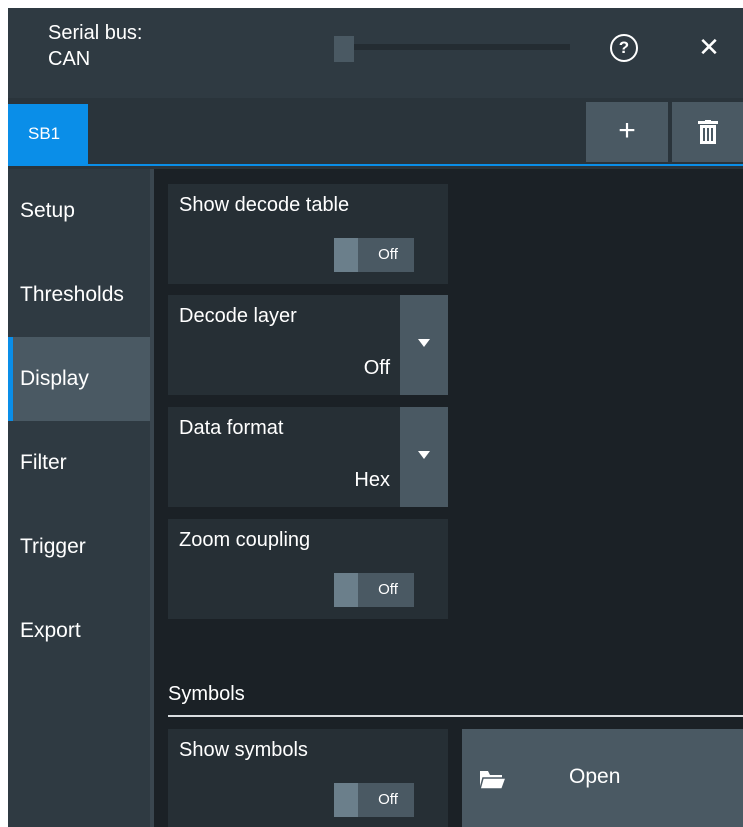 The height and width of the screenshot is (827, 743). Describe the element at coordinates (344, 49) in the screenshot. I see `transparency-slider-thumb` at that location.